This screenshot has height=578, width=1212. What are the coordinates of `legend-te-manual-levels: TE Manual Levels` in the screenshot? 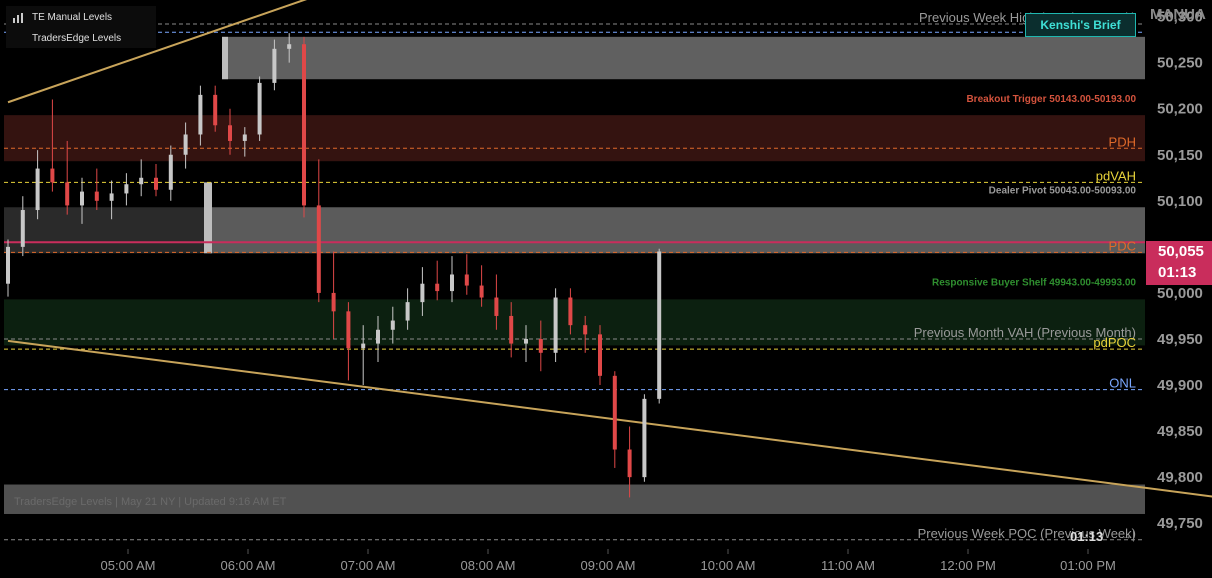 It's located at (72, 17).